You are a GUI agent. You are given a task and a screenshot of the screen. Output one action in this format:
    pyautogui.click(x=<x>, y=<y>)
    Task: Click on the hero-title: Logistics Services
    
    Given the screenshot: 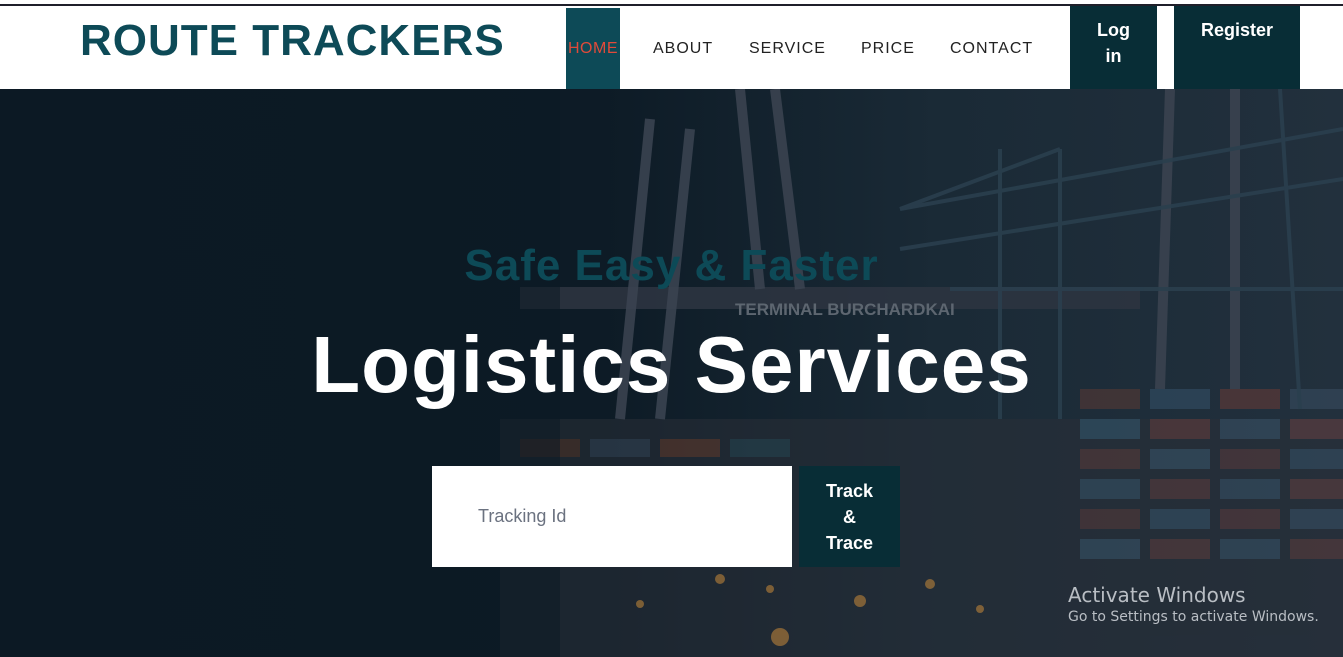 What is the action you would take?
    pyautogui.click(x=671, y=364)
    